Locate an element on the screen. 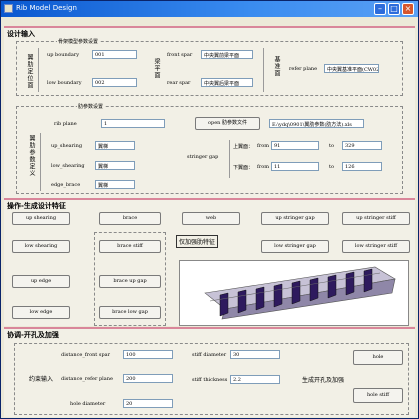 The image size is (419, 419). hole-button: hole is located at coordinates (378, 357).